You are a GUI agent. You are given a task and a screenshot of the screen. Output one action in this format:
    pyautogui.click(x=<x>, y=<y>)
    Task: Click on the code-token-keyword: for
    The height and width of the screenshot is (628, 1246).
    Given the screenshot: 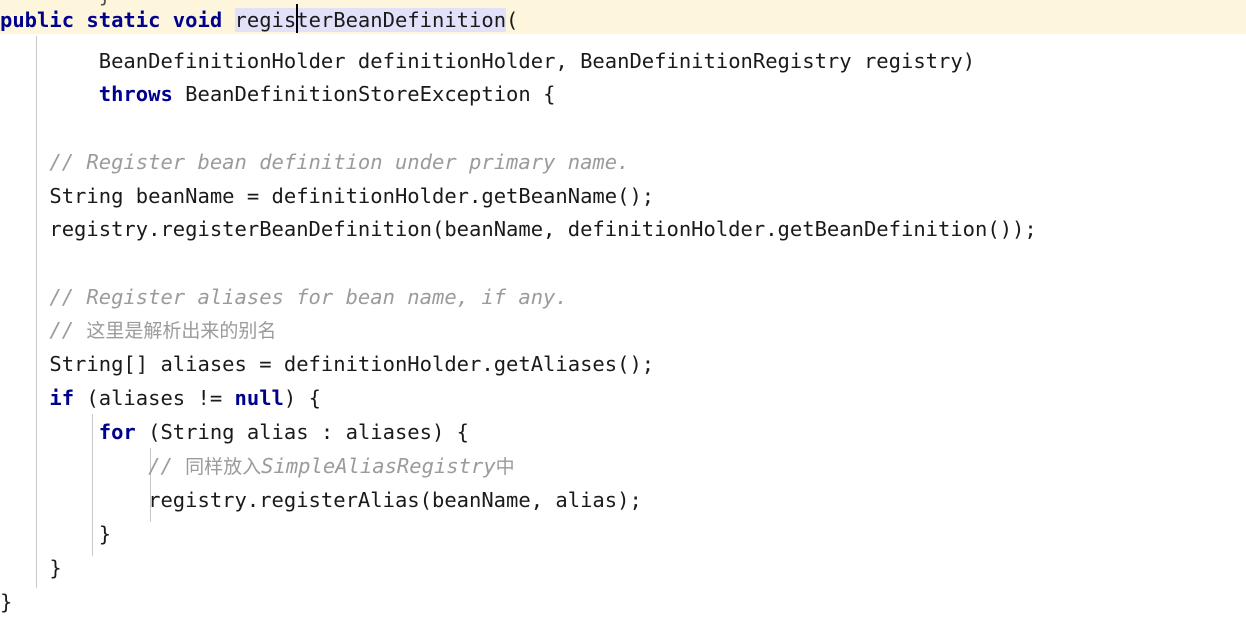 What is the action you would take?
    pyautogui.click(x=117, y=432)
    